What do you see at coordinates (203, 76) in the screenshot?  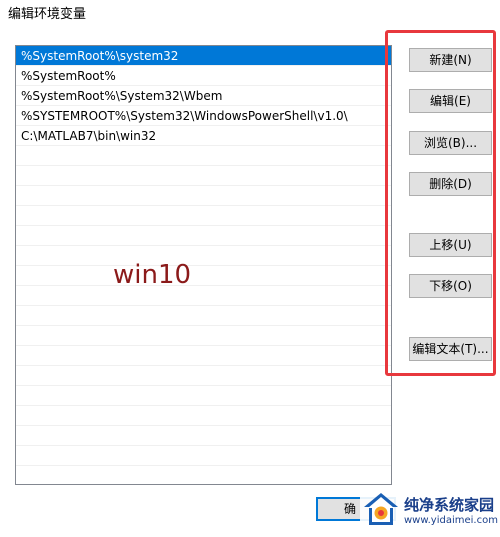 I see `list-item: %SystemRoot%` at bounding box center [203, 76].